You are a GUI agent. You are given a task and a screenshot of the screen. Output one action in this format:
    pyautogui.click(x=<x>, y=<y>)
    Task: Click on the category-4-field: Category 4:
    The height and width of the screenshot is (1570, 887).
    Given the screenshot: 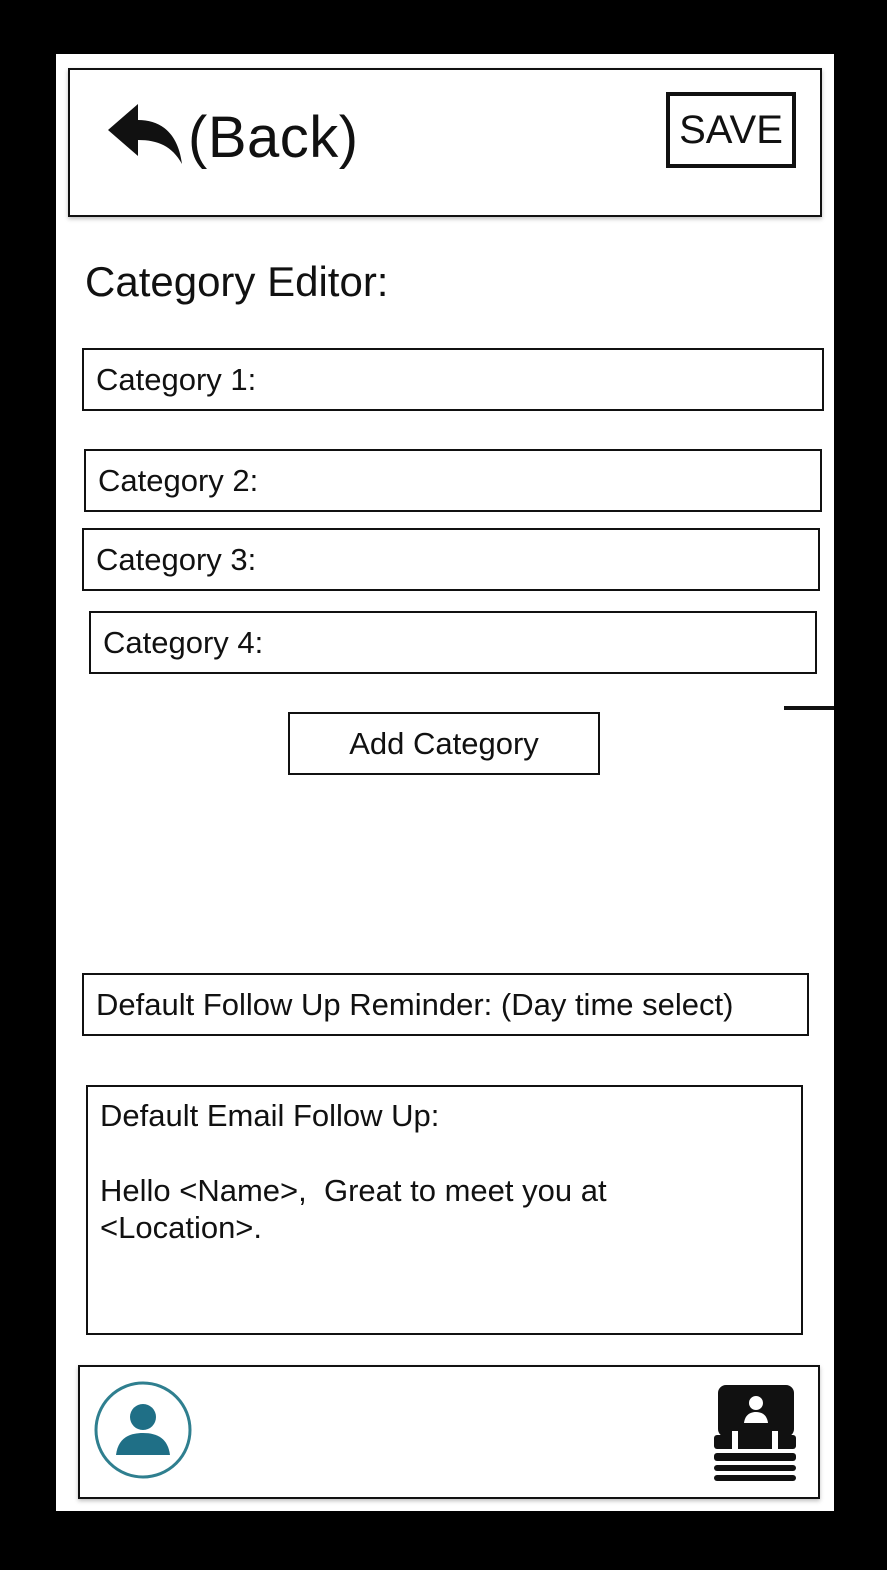 What is the action you would take?
    pyautogui.click(x=453, y=642)
    